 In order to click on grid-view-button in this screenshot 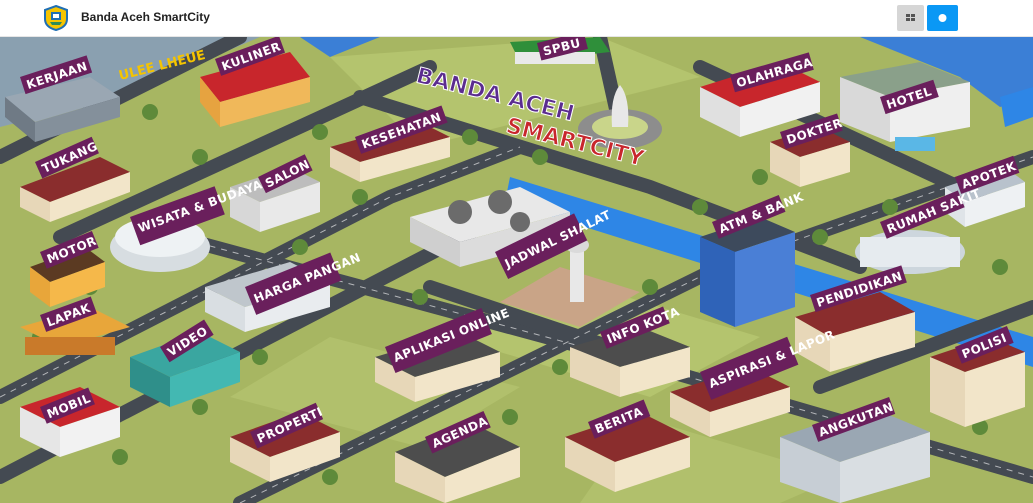, I will do `click(910, 18)`.